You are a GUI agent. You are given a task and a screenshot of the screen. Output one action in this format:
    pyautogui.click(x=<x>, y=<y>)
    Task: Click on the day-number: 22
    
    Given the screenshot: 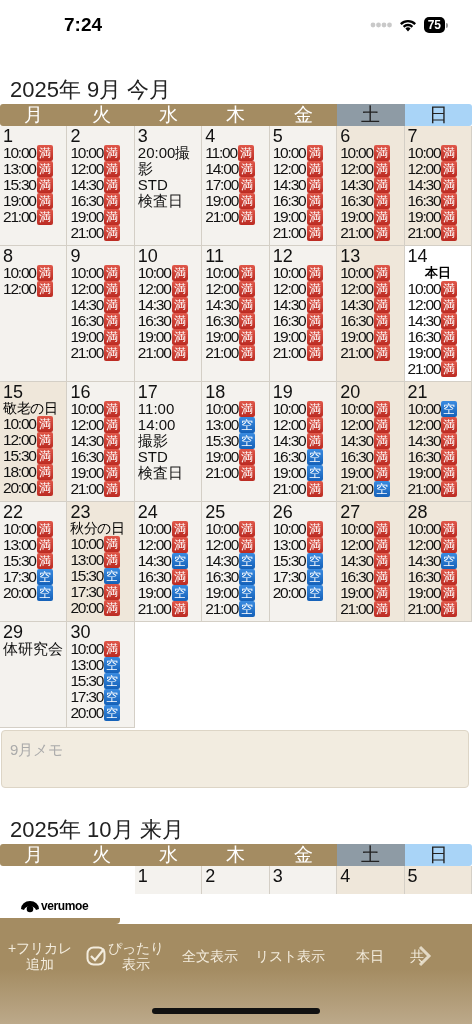 What is the action you would take?
    pyautogui.click(x=14, y=512)
    